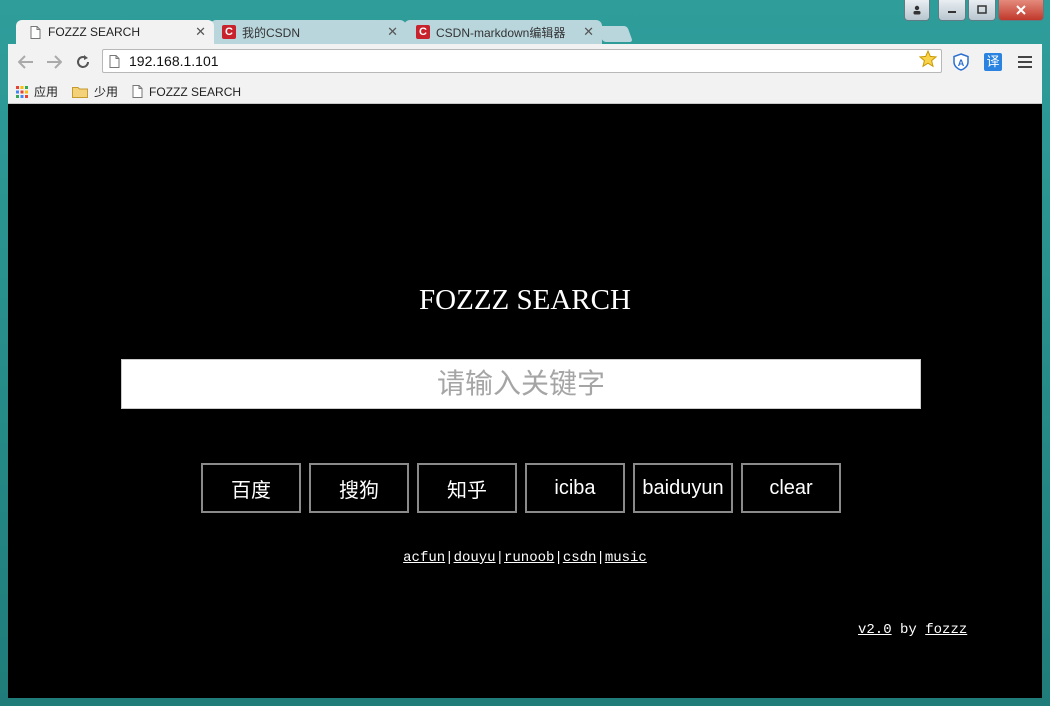  Describe the element at coordinates (993, 62) in the screenshot. I see `translate-icon: 译` at that location.